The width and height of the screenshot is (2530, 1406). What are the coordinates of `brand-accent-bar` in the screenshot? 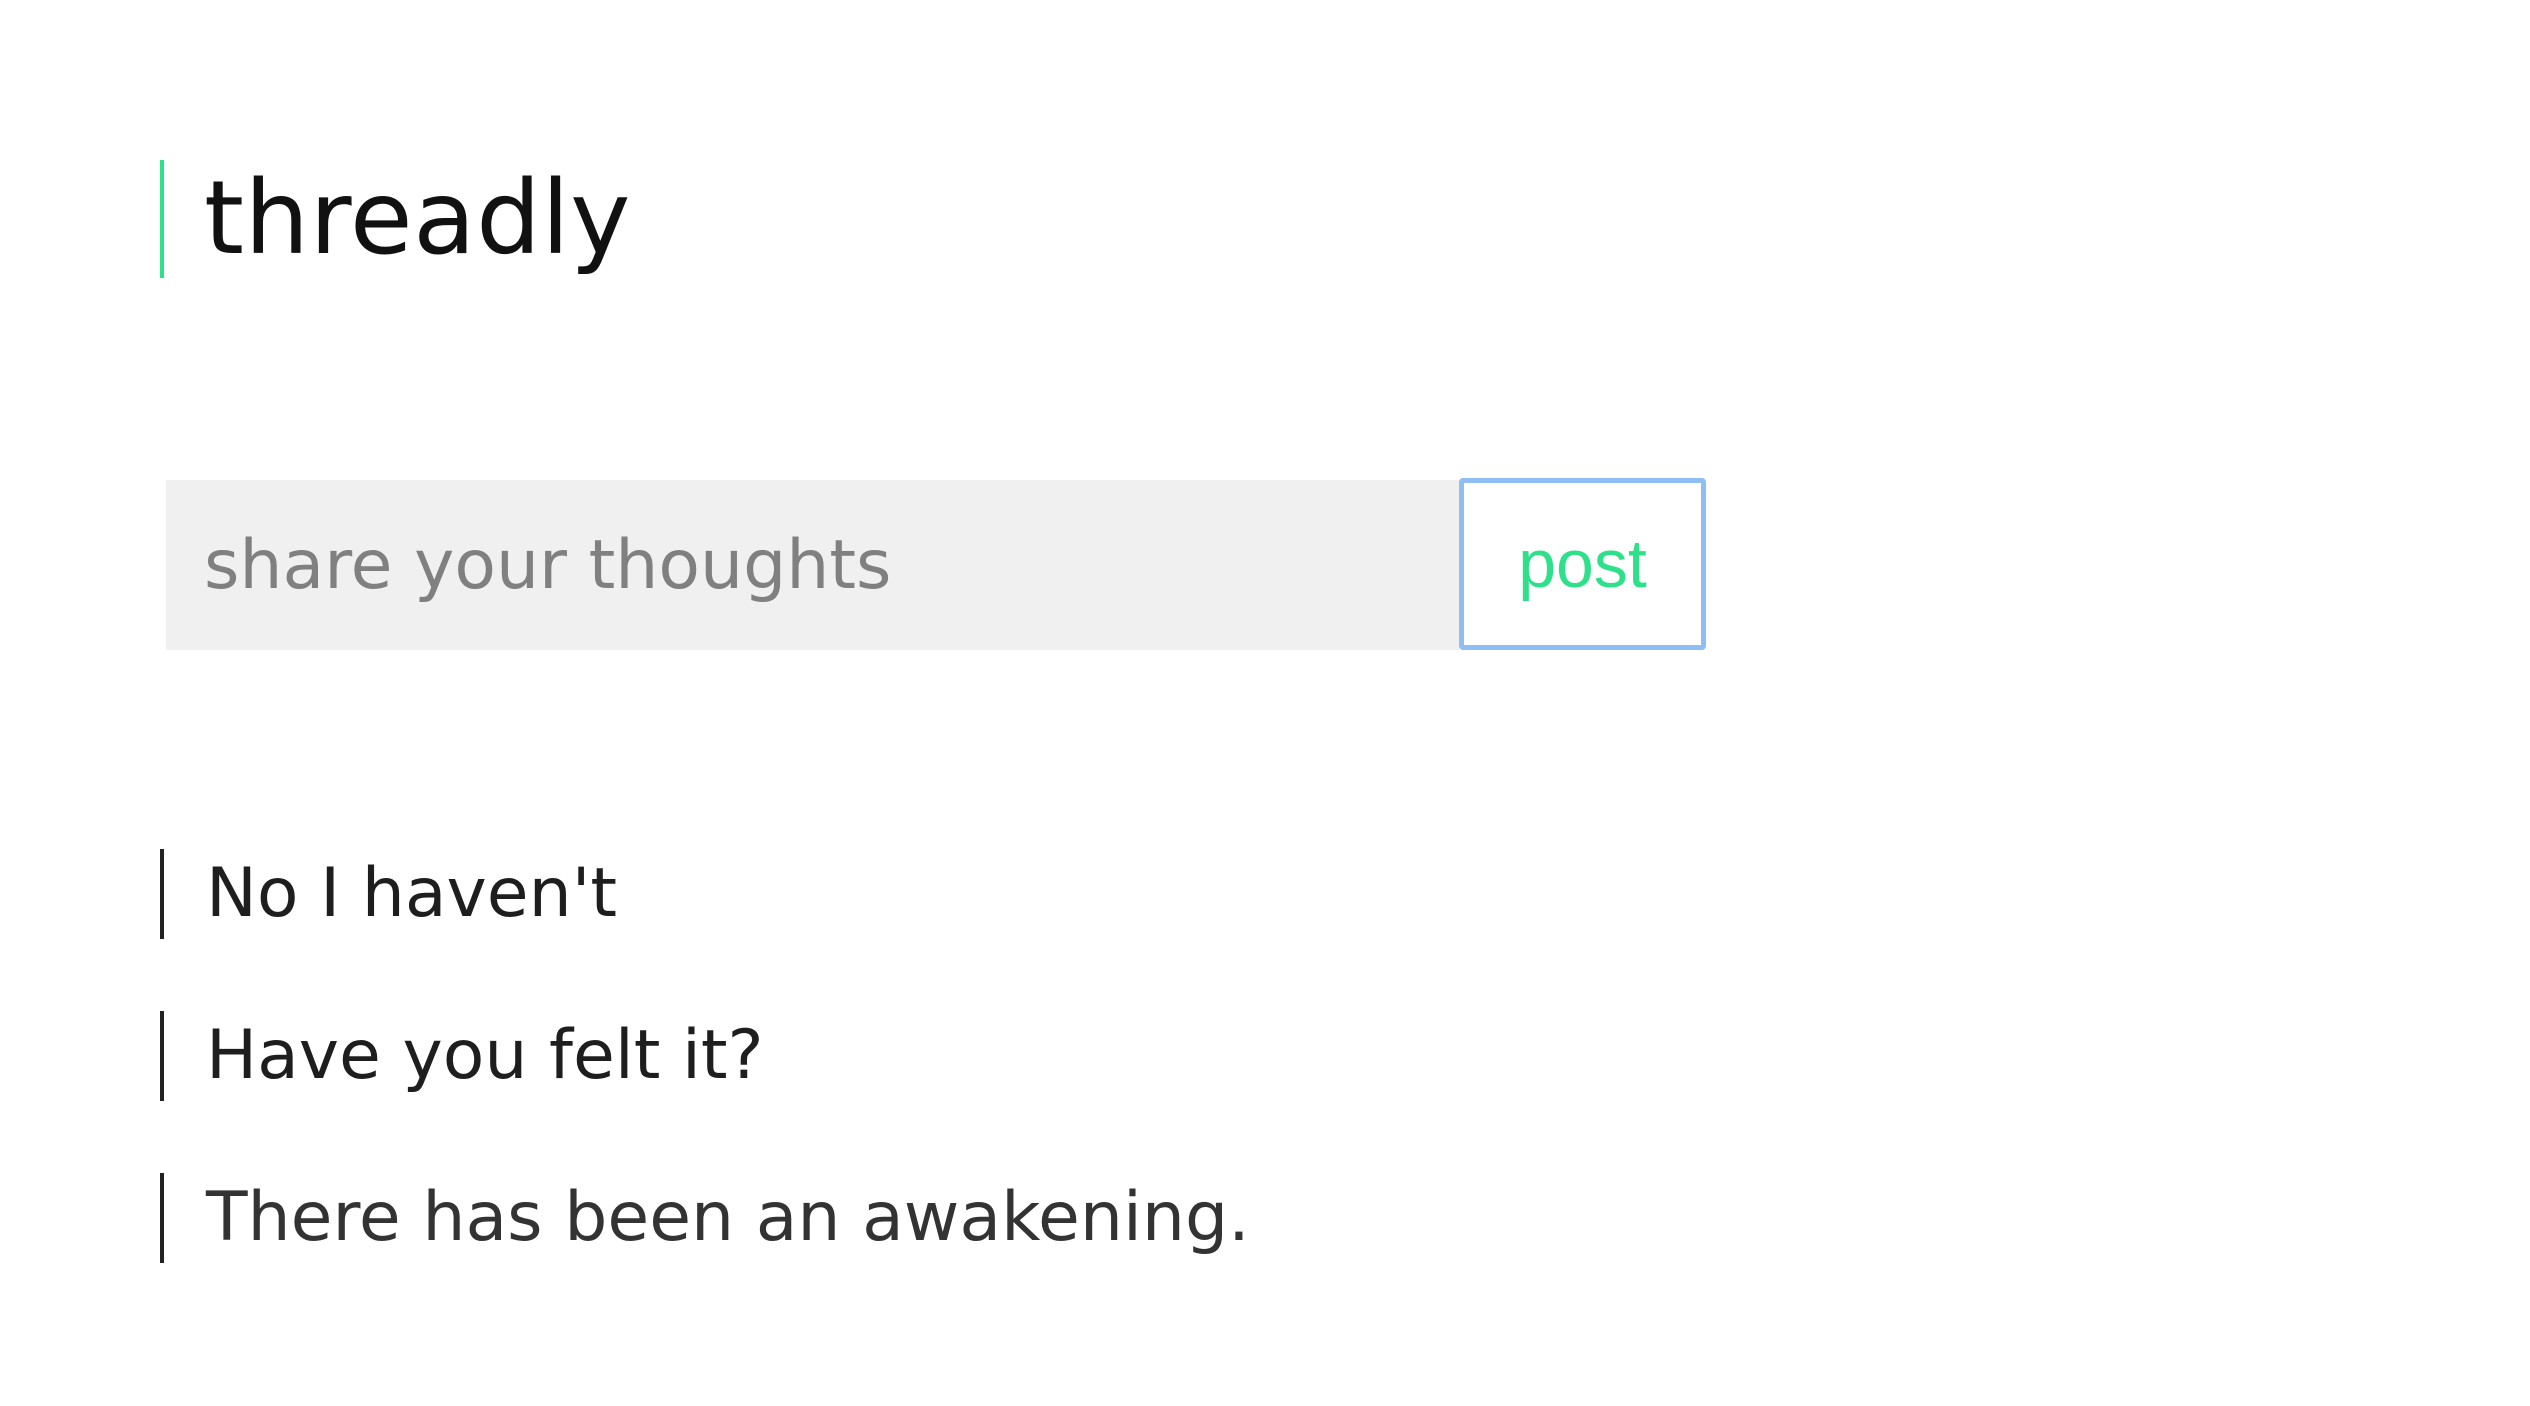 It's located at (162, 219).